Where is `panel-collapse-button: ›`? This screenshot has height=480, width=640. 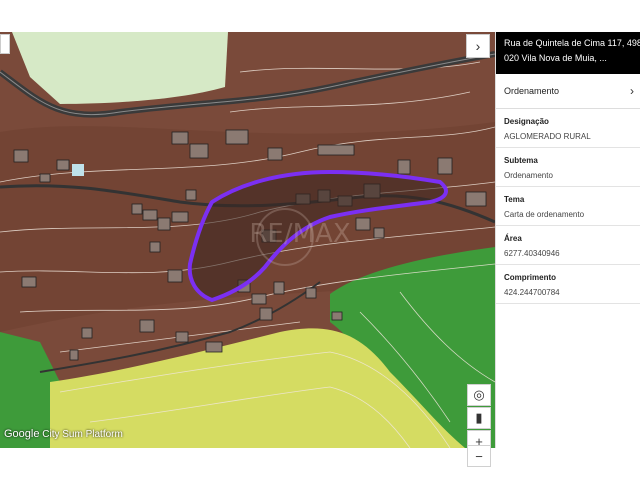
panel-collapse-button: › is located at coordinates (478, 46).